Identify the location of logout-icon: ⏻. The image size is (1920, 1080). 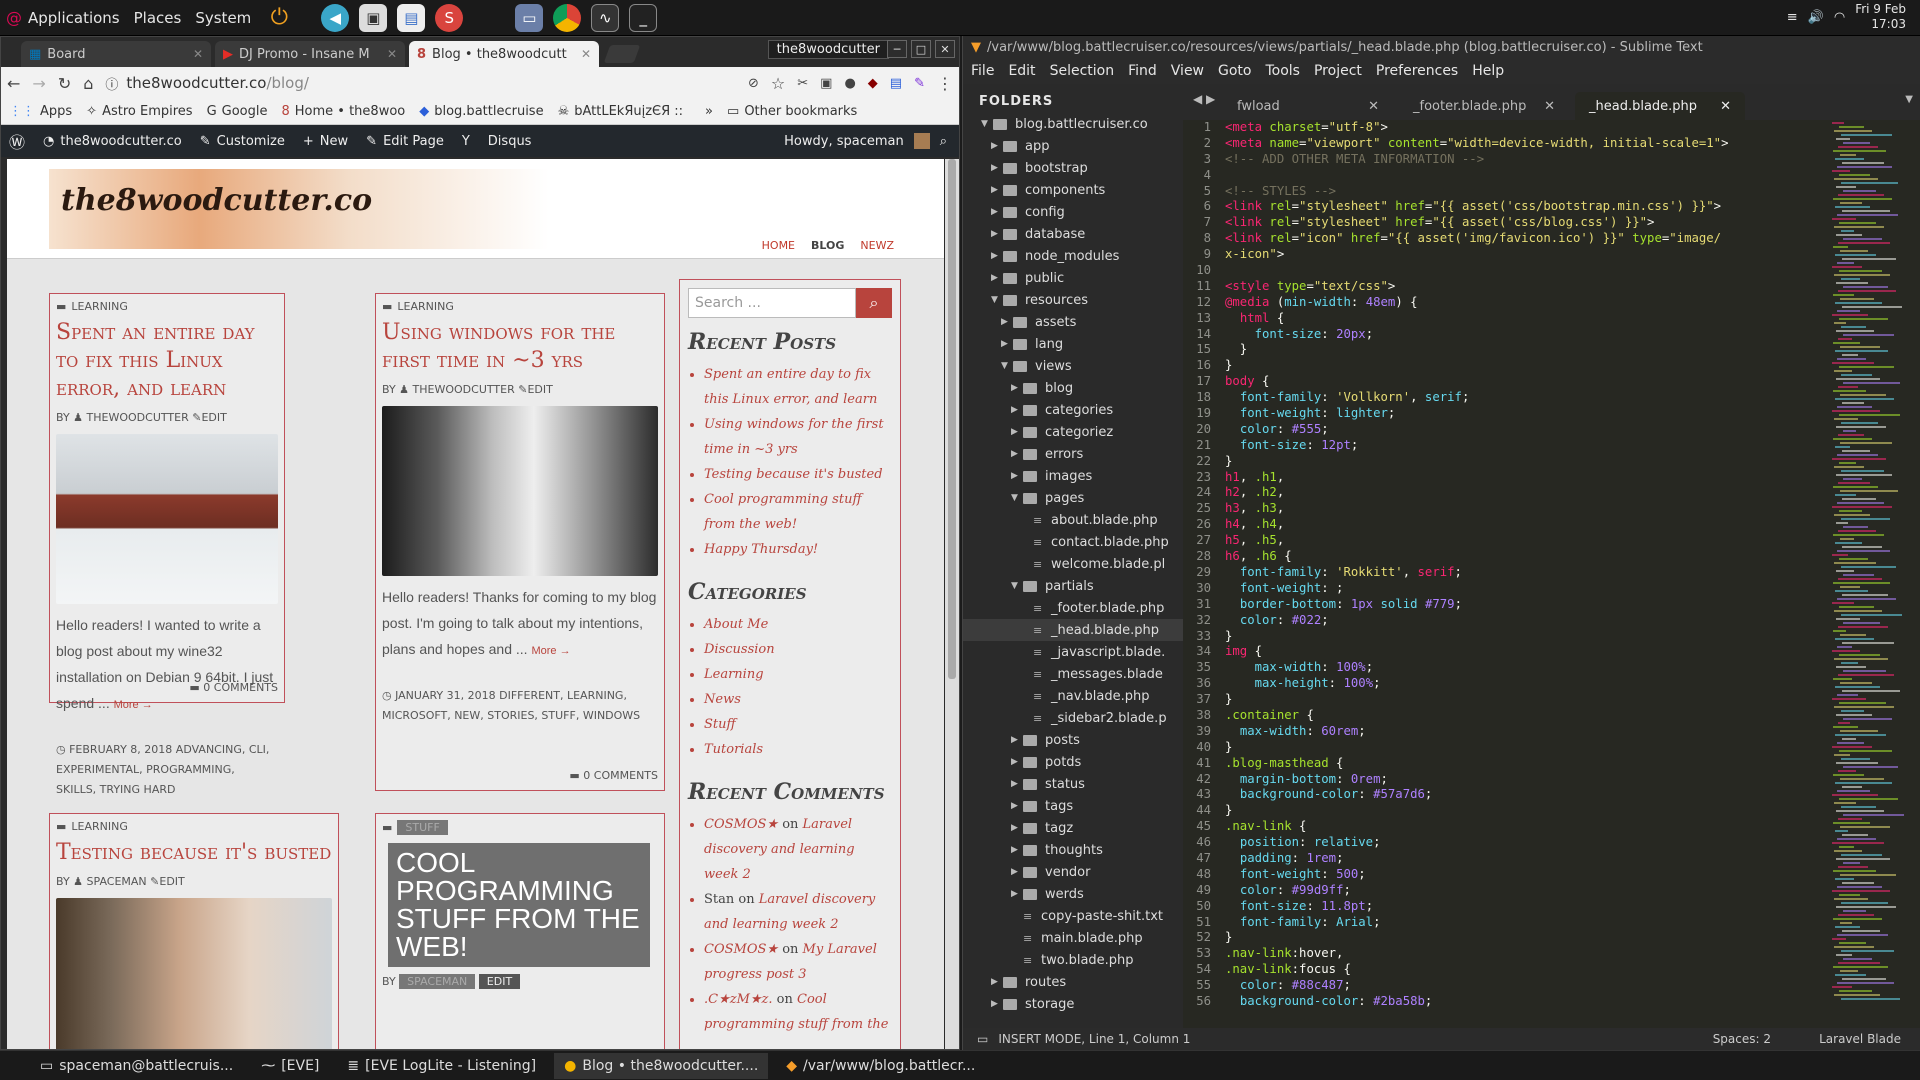
(279, 18).